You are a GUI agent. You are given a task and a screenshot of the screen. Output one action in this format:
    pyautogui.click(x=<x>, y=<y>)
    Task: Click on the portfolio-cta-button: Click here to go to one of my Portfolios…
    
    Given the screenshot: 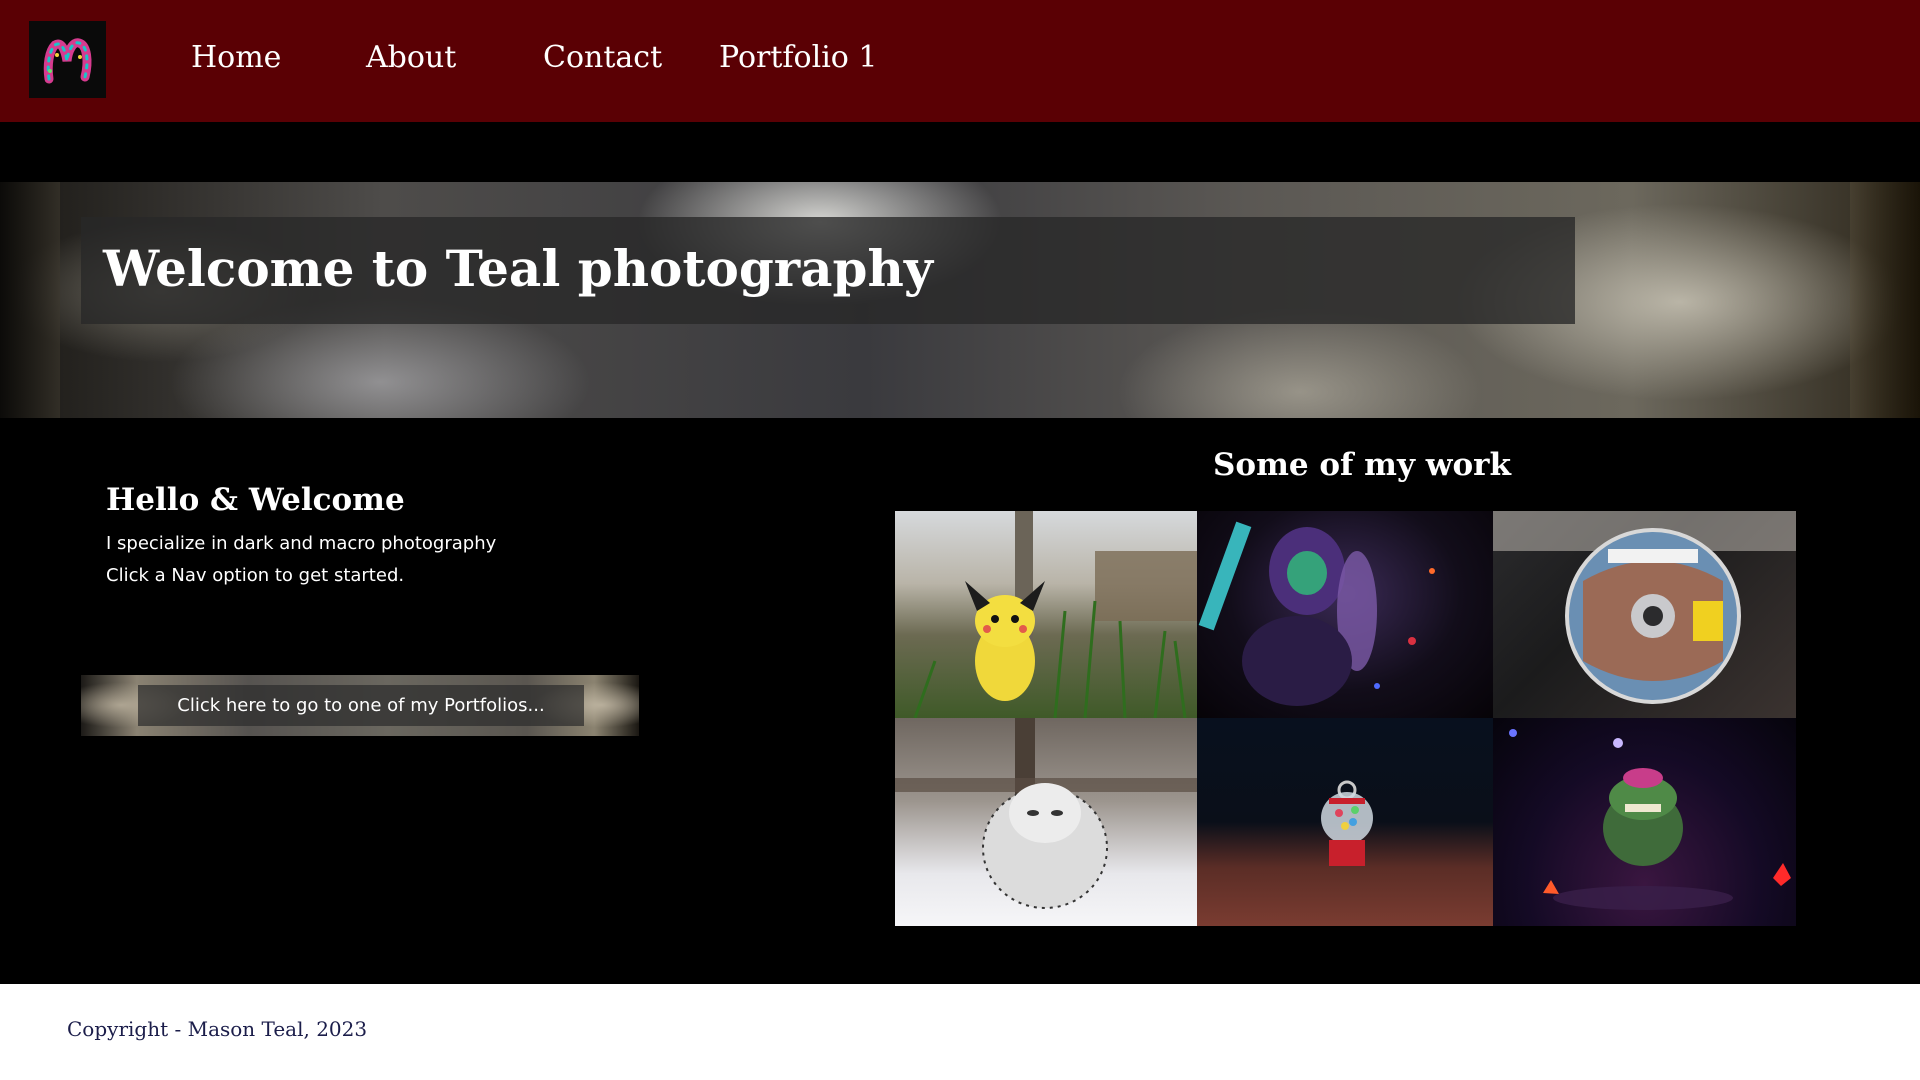 What is the action you would take?
    pyautogui.click(x=361, y=705)
    